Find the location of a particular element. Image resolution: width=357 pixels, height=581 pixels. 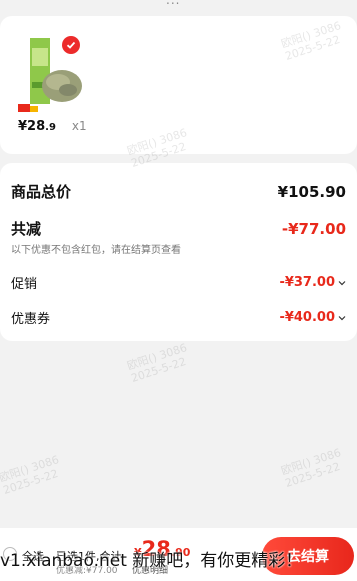

product-price-row: ¥28 .9 x1 is located at coordinates (52, 126).